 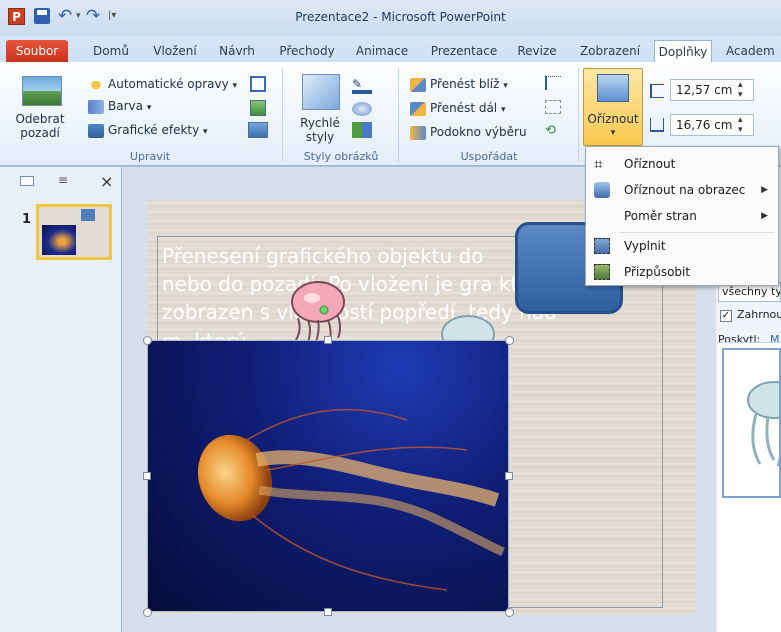 I want to click on menu-item-label: Oříznout na obrazec, so click(x=685, y=190).